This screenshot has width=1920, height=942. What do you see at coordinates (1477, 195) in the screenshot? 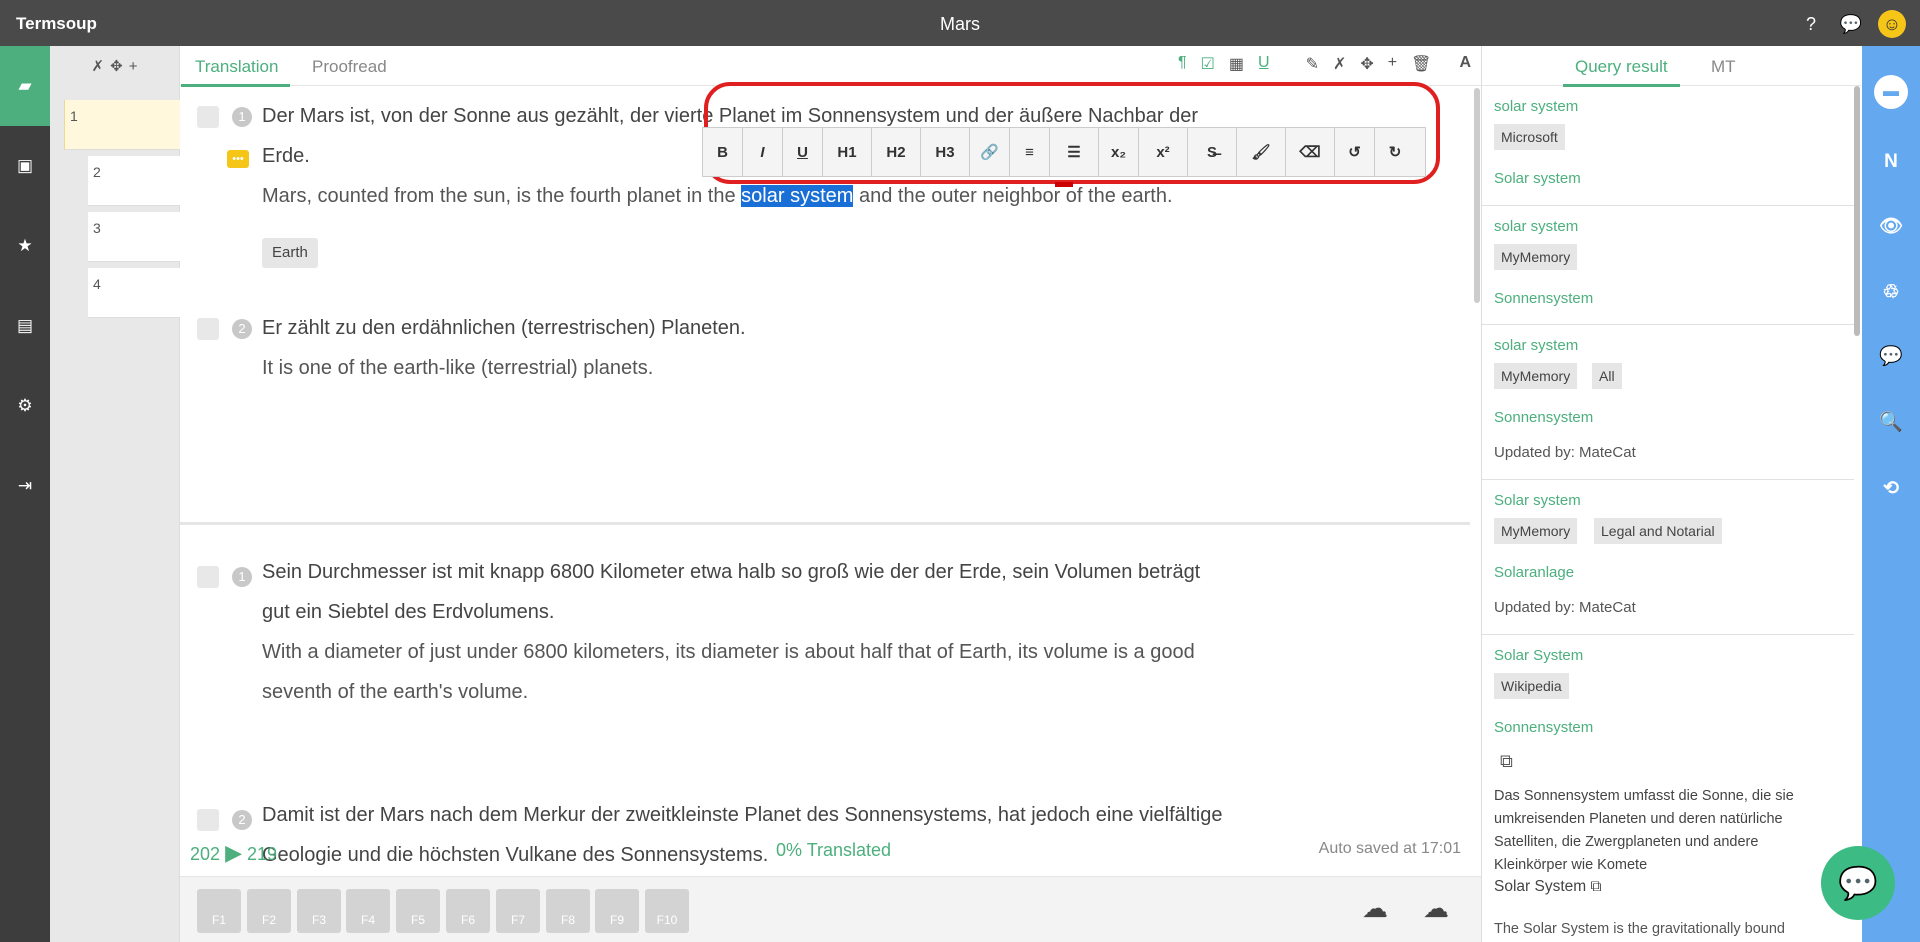
I see `editor-scrollbar` at bounding box center [1477, 195].